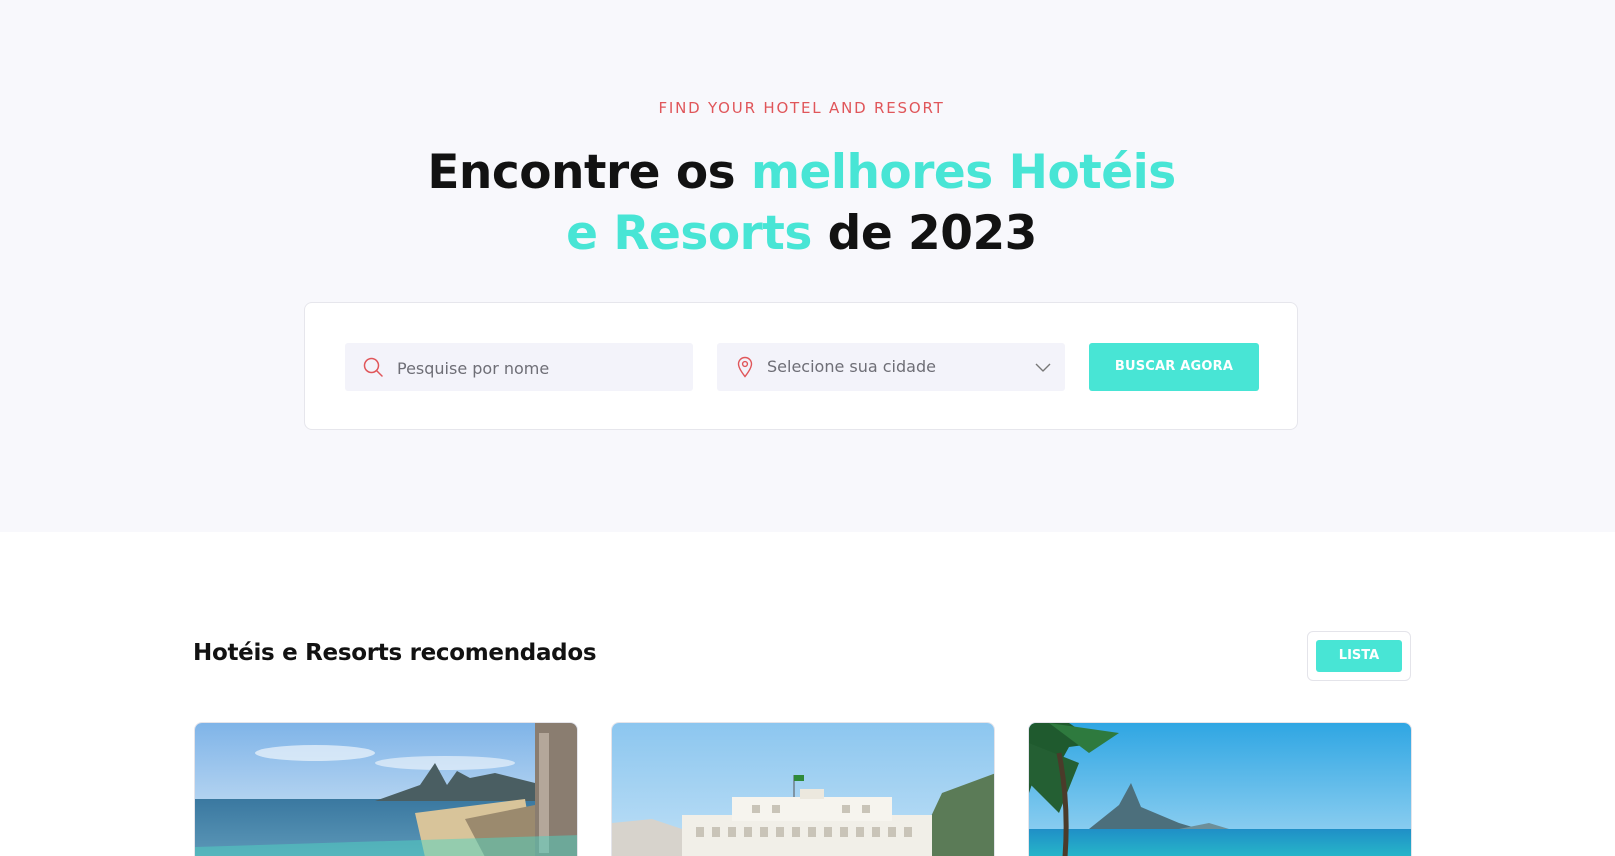  What do you see at coordinates (745, 367) in the screenshot?
I see `location-pin-icon` at bounding box center [745, 367].